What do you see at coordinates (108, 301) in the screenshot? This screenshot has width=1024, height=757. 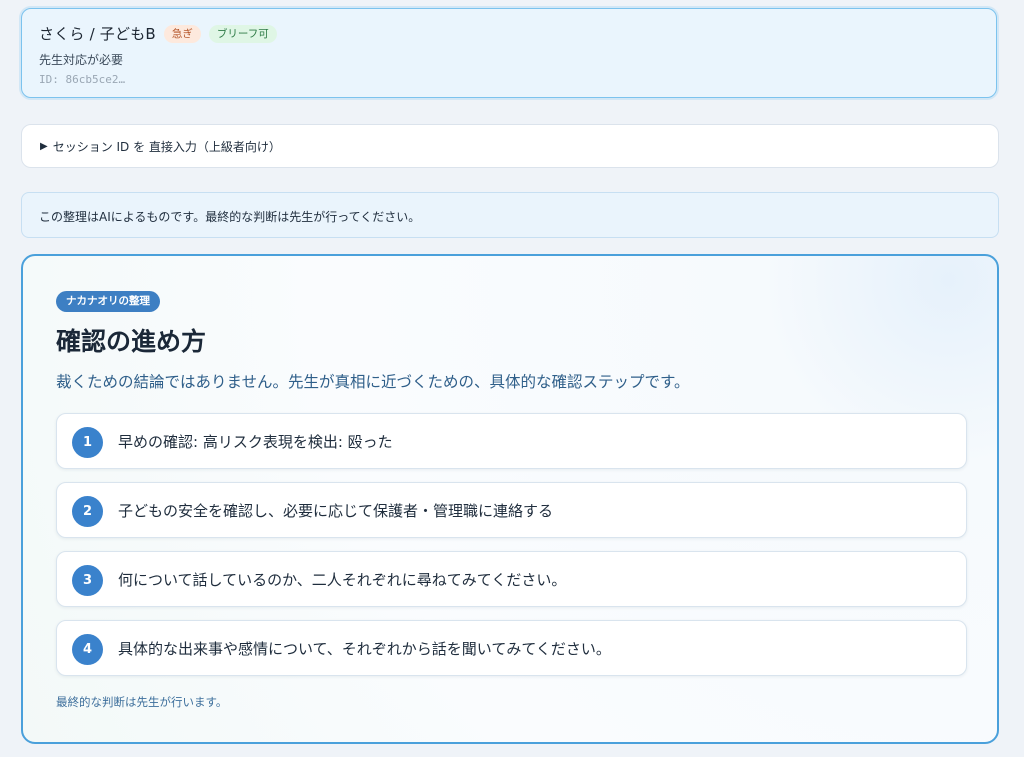 I see `section-pill: ナカナオリの整理` at bounding box center [108, 301].